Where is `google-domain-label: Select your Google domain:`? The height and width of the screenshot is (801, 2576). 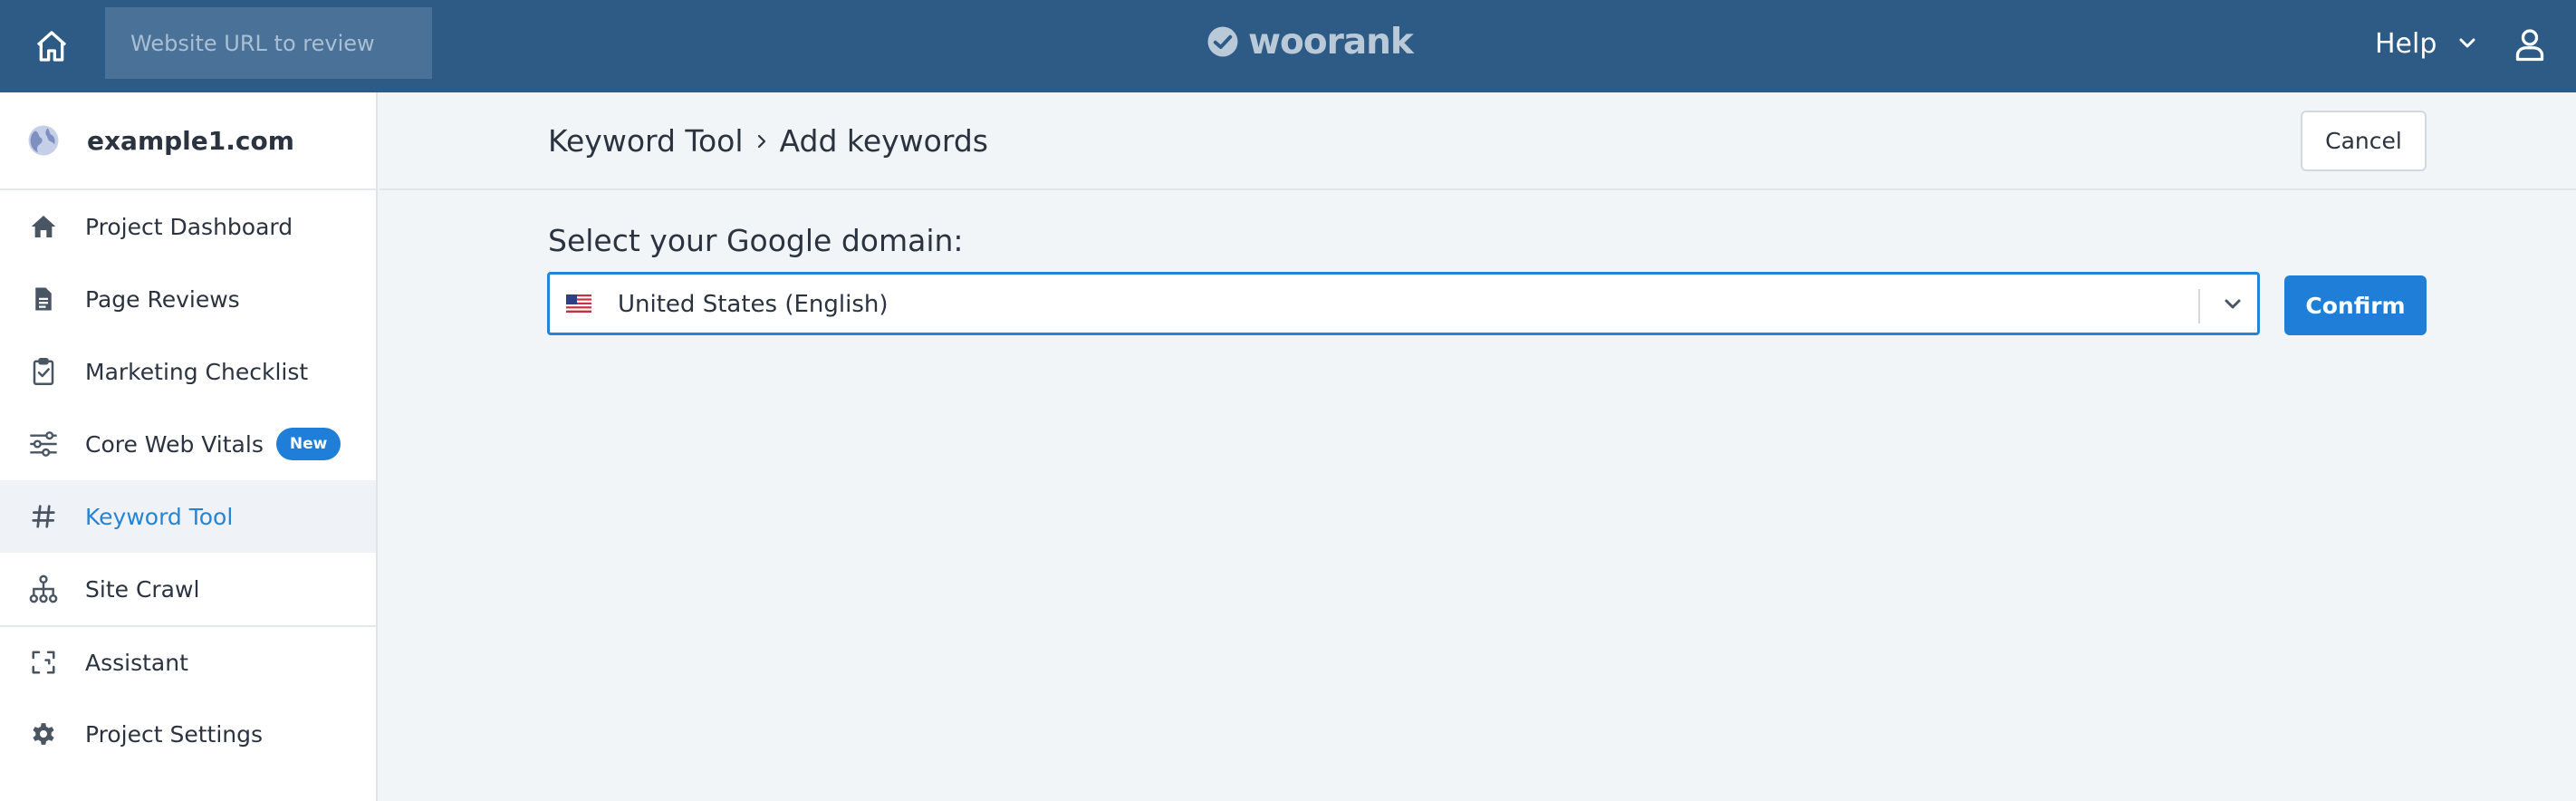 google-domain-label: Select your Google domain: is located at coordinates (756, 240).